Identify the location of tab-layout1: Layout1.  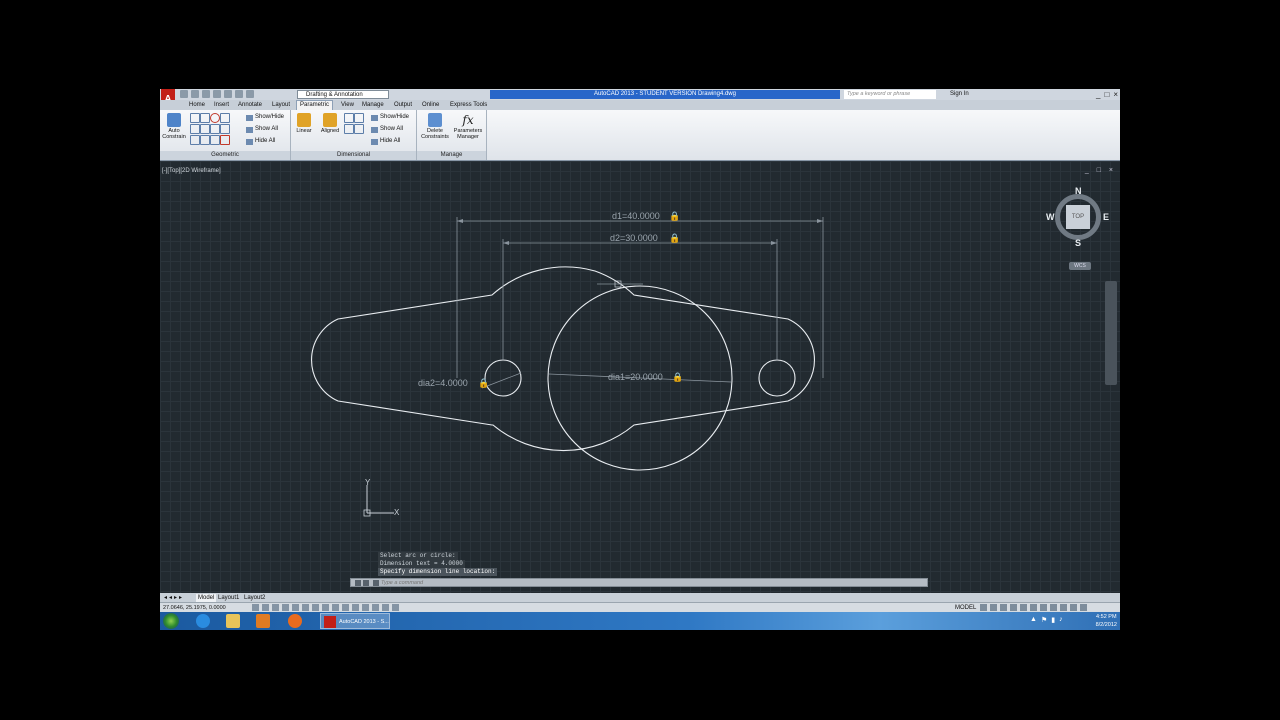
(228, 598).